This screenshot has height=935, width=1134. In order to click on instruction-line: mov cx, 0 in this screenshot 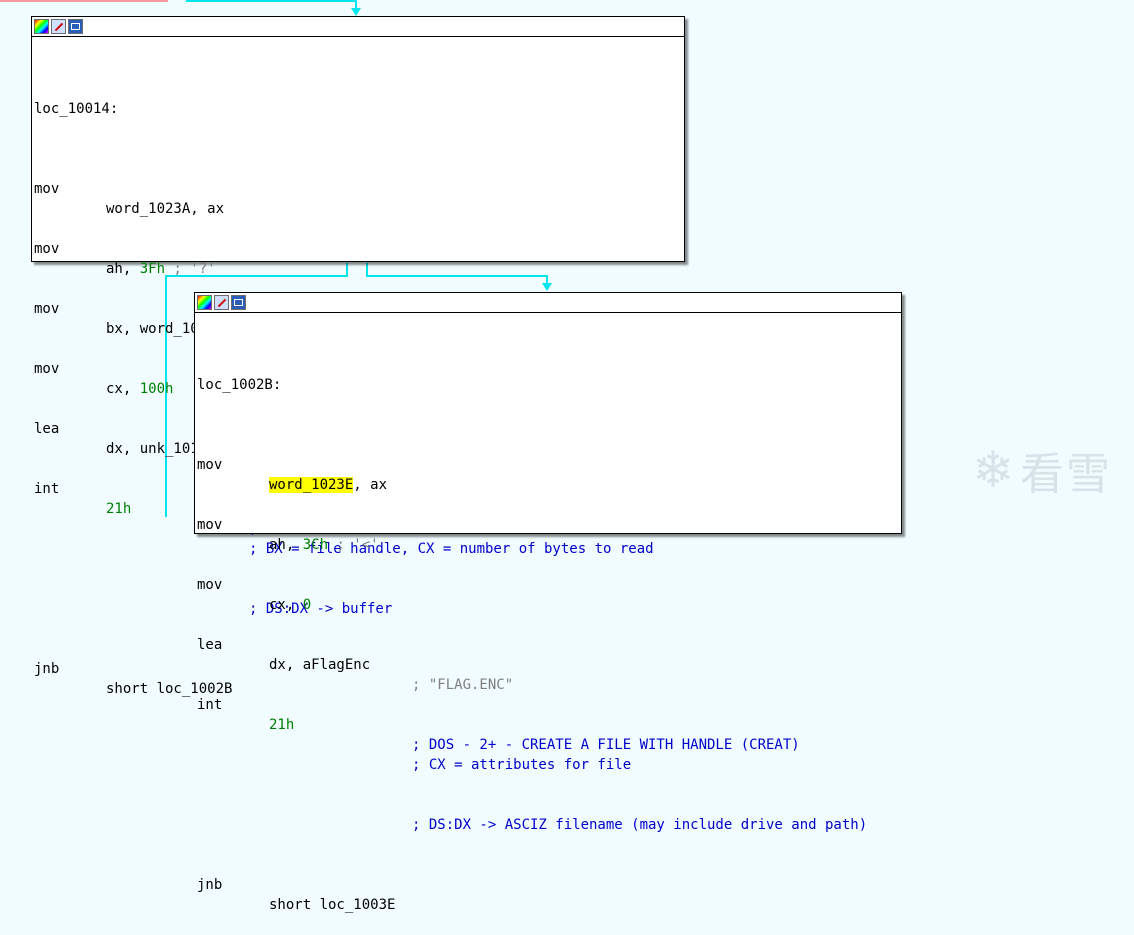, I will do `click(549, 584)`.